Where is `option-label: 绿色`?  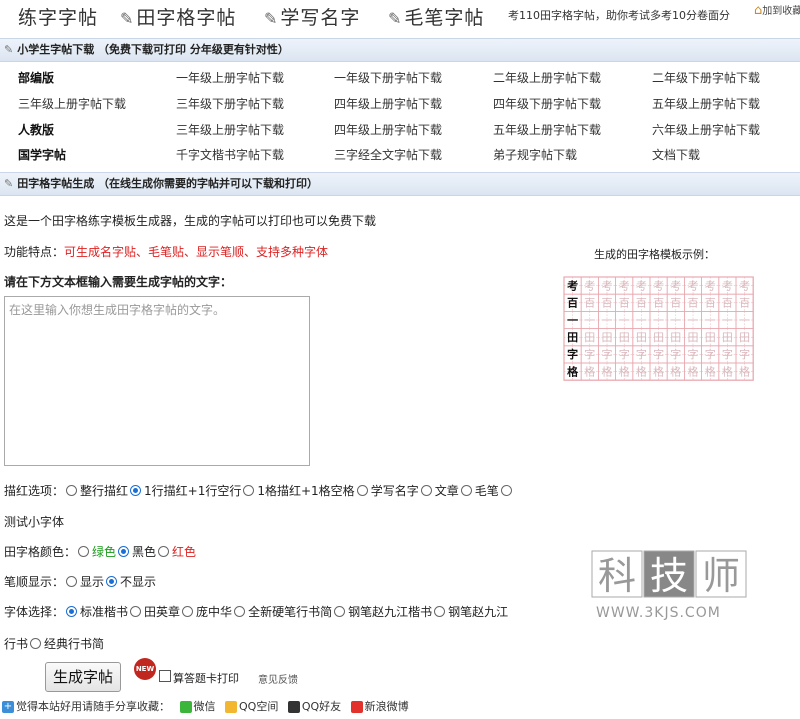 option-label: 绿色 is located at coordinates (104, 552).